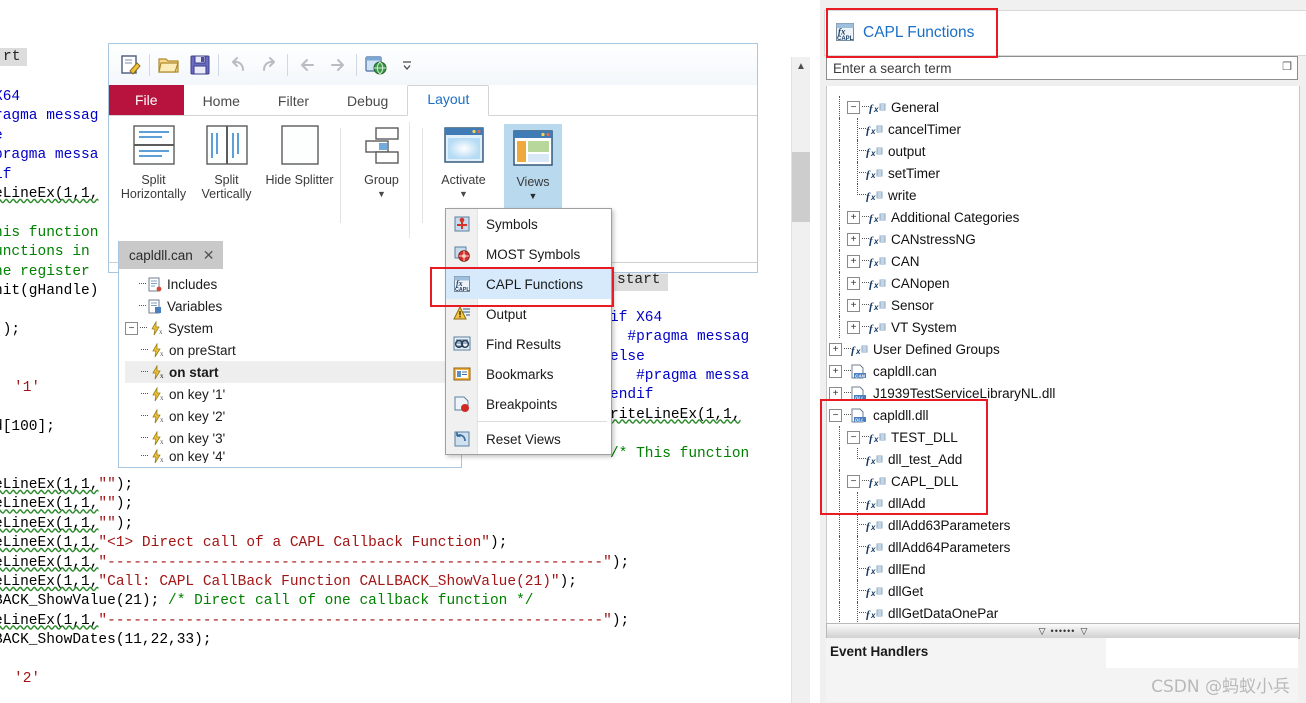  I want to click on capl-tree-item-general: − fx General, so click(1063, 107).